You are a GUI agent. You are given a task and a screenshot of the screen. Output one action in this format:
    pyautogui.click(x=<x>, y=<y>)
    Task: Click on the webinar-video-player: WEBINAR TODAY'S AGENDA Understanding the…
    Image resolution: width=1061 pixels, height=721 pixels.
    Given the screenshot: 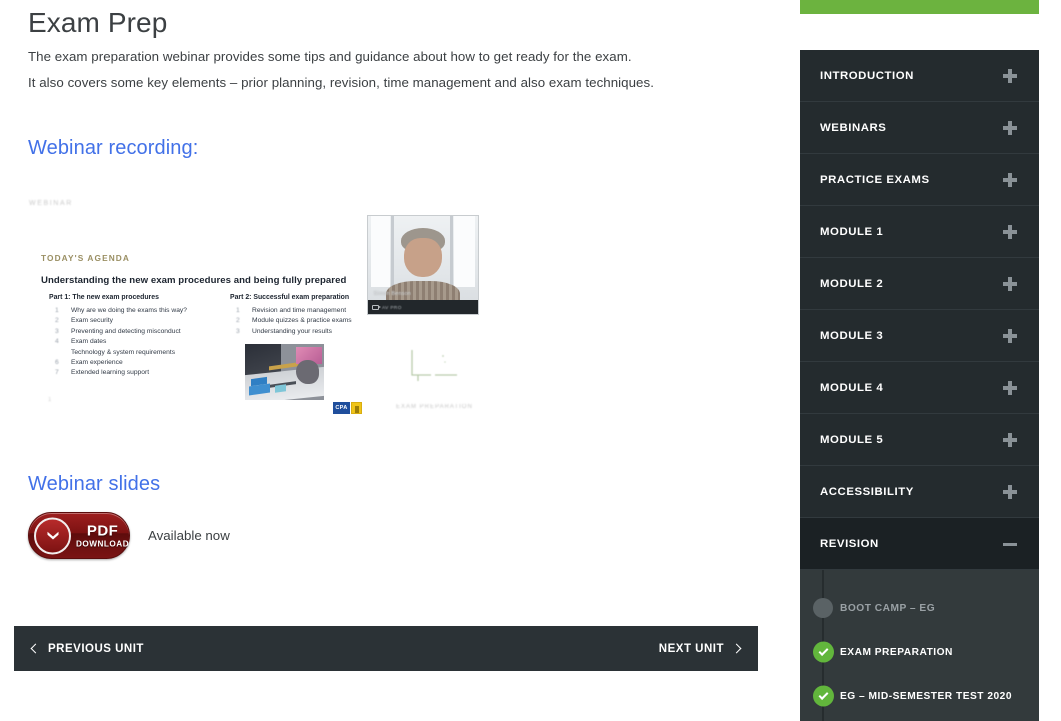 What is the action you would take?
    pyautogui.click(x=258, y=316)
    